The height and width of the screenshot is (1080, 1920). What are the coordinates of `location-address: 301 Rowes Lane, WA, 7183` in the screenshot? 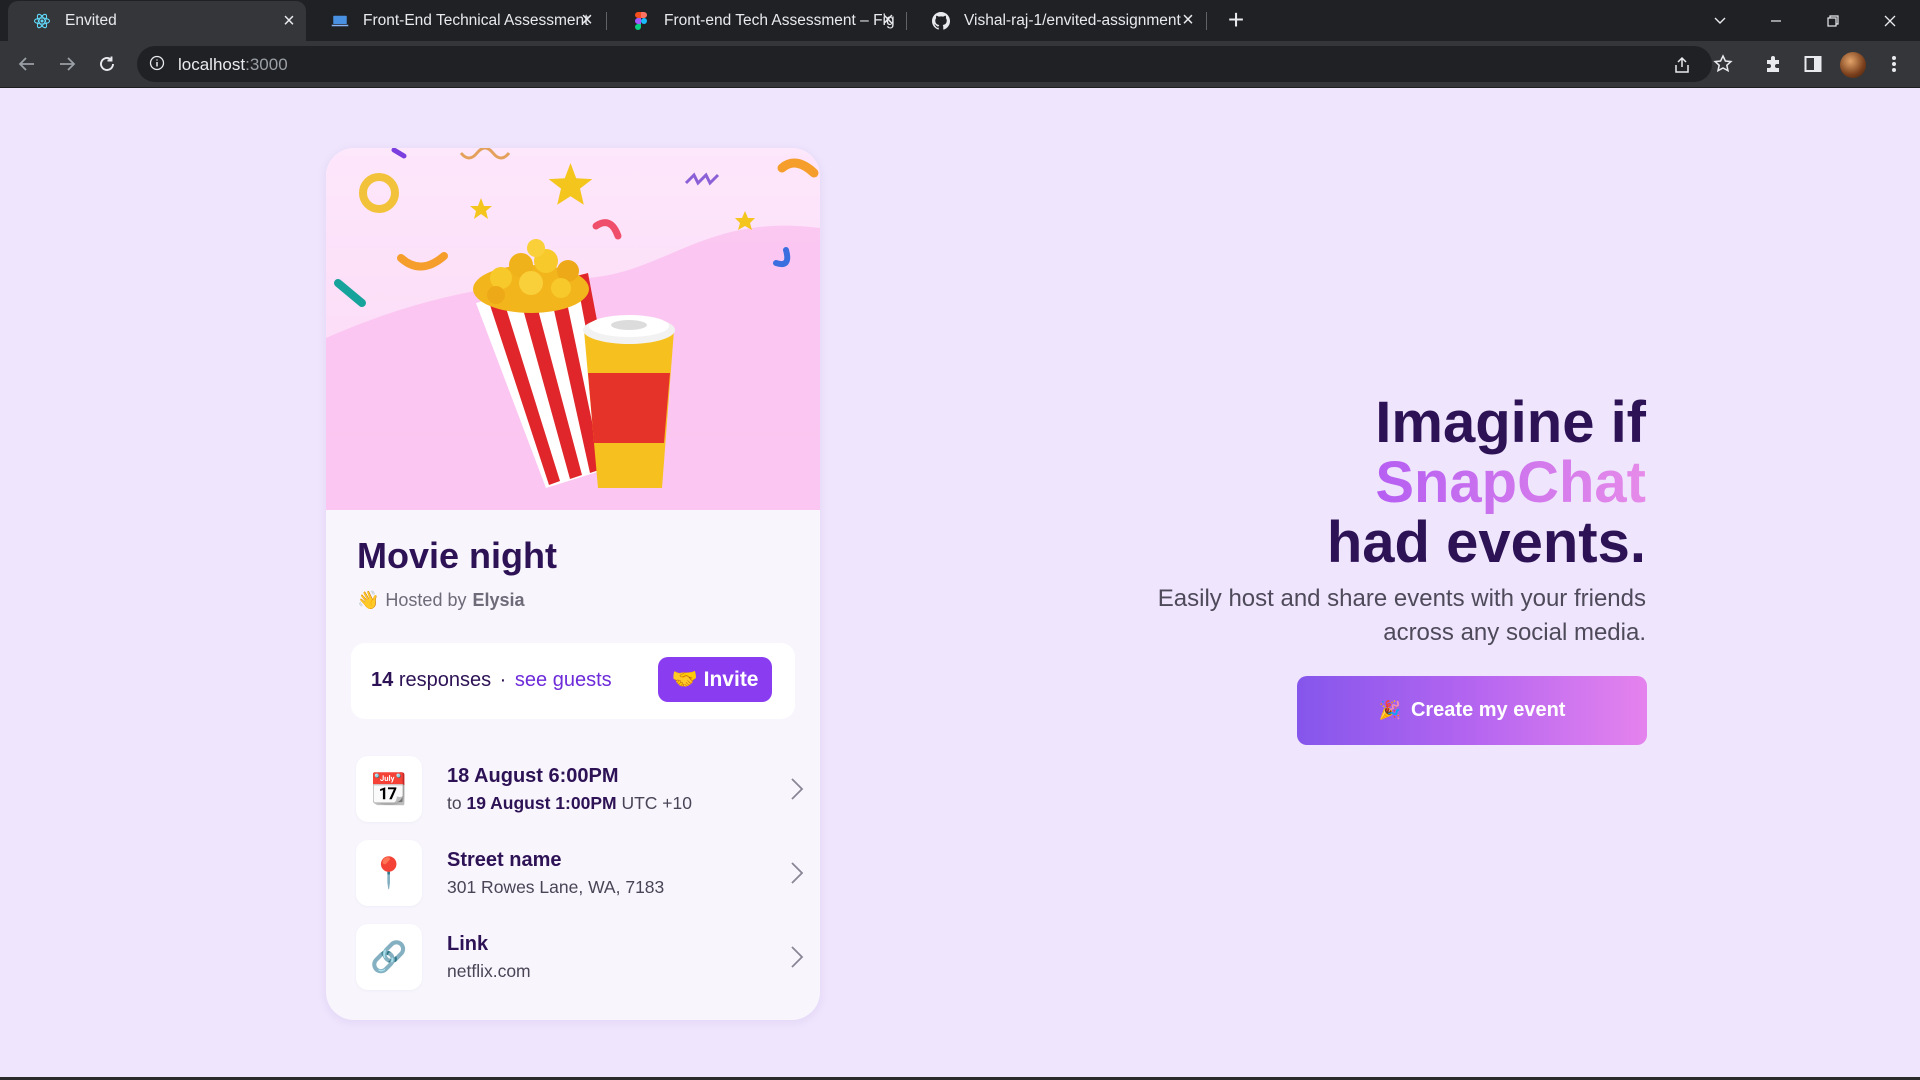 It's located at (556, 887).